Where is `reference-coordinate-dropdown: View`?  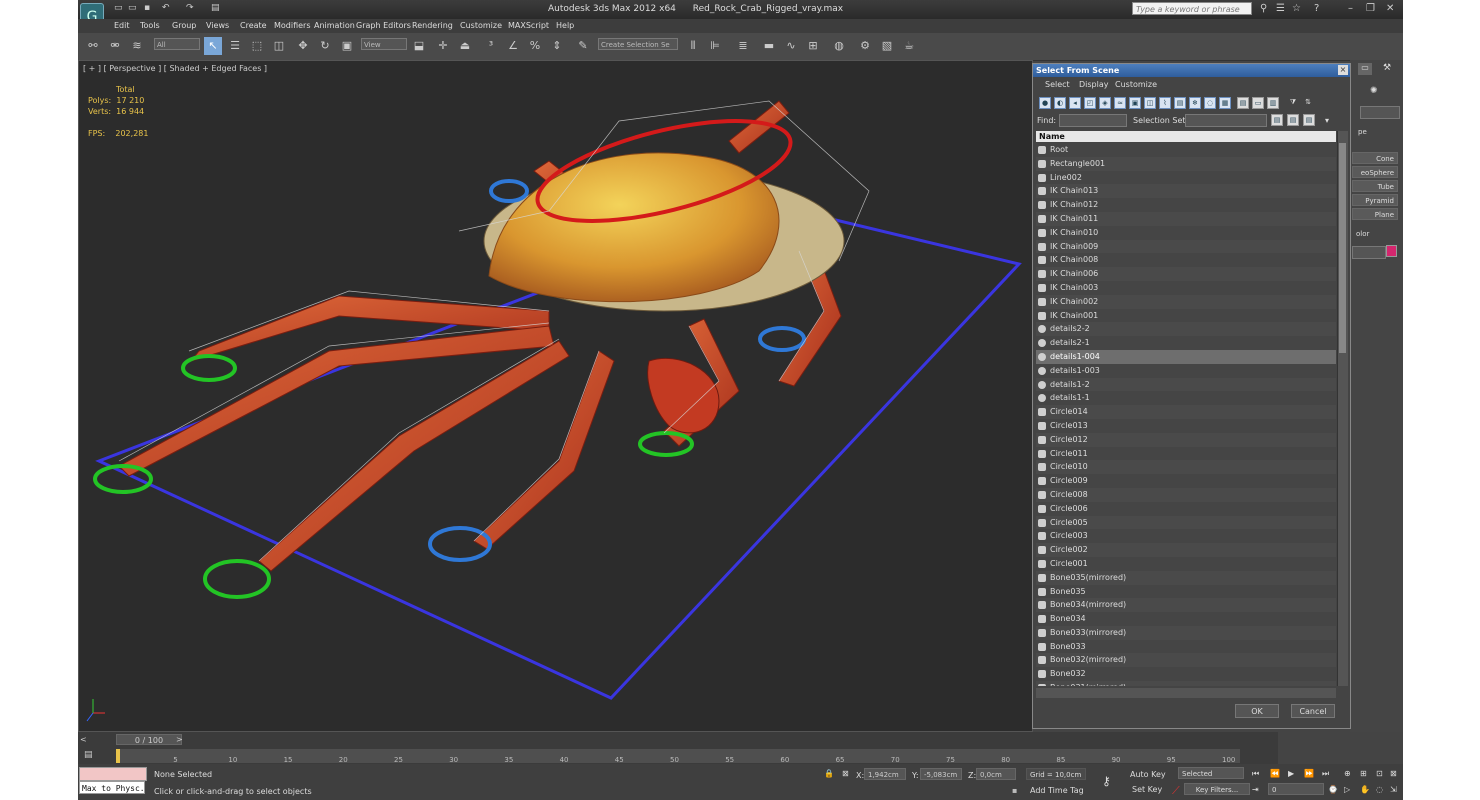
reference-coordinate-dropdown: View is located at coordinates (384, 44).